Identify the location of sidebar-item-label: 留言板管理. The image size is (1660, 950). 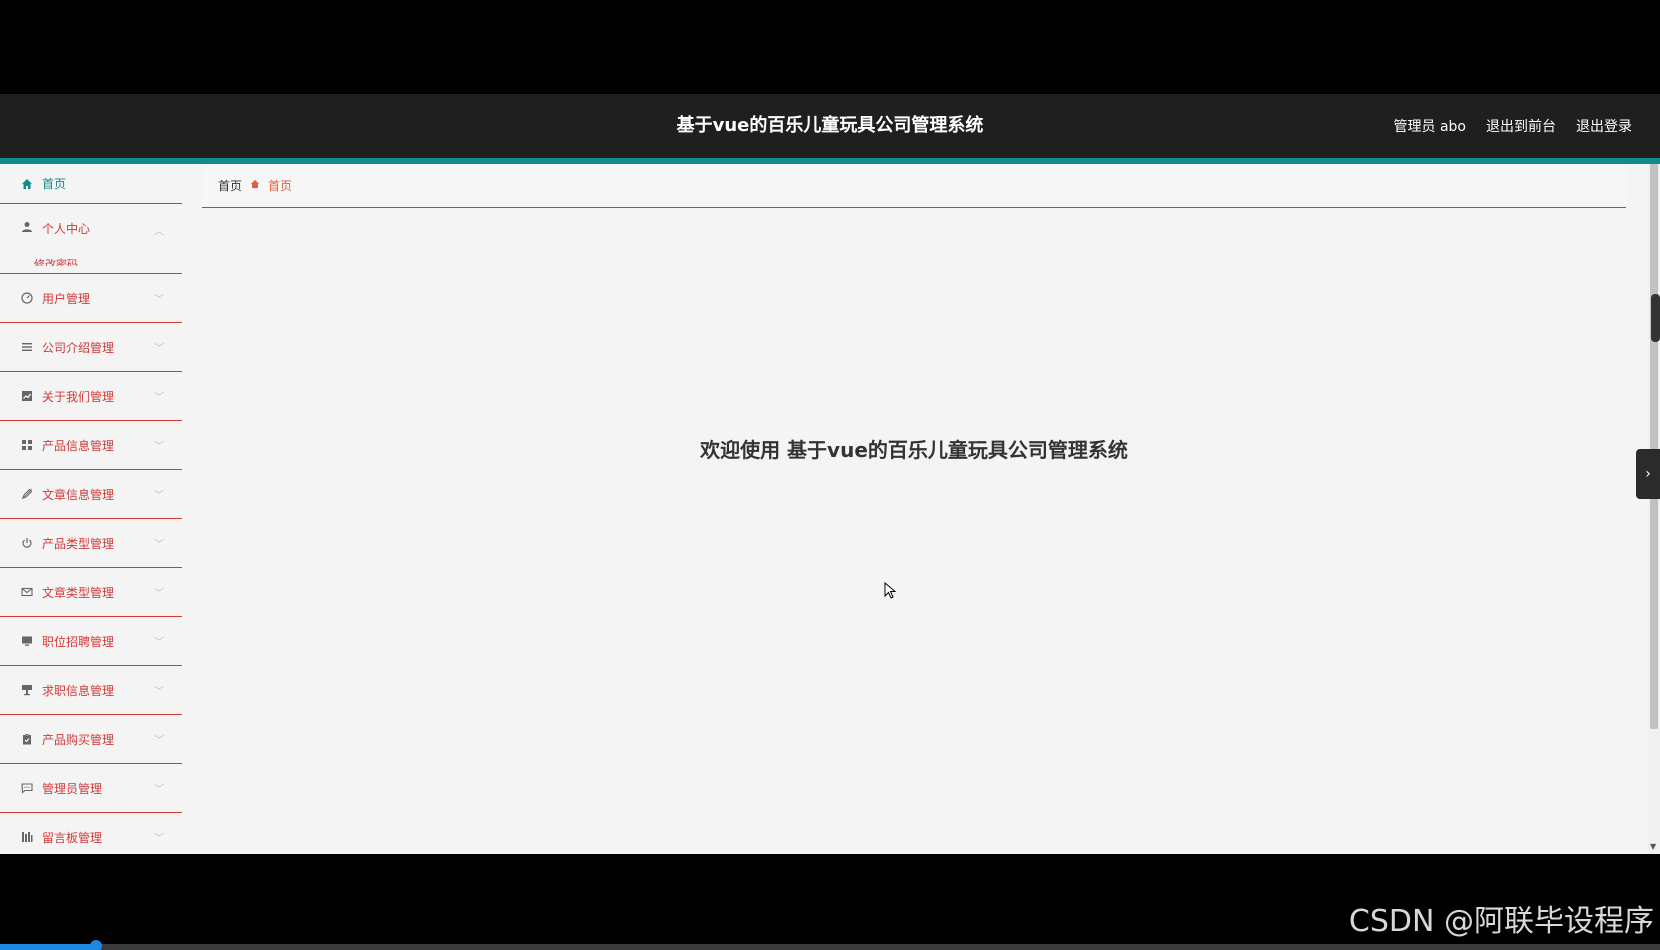
(72, 837).